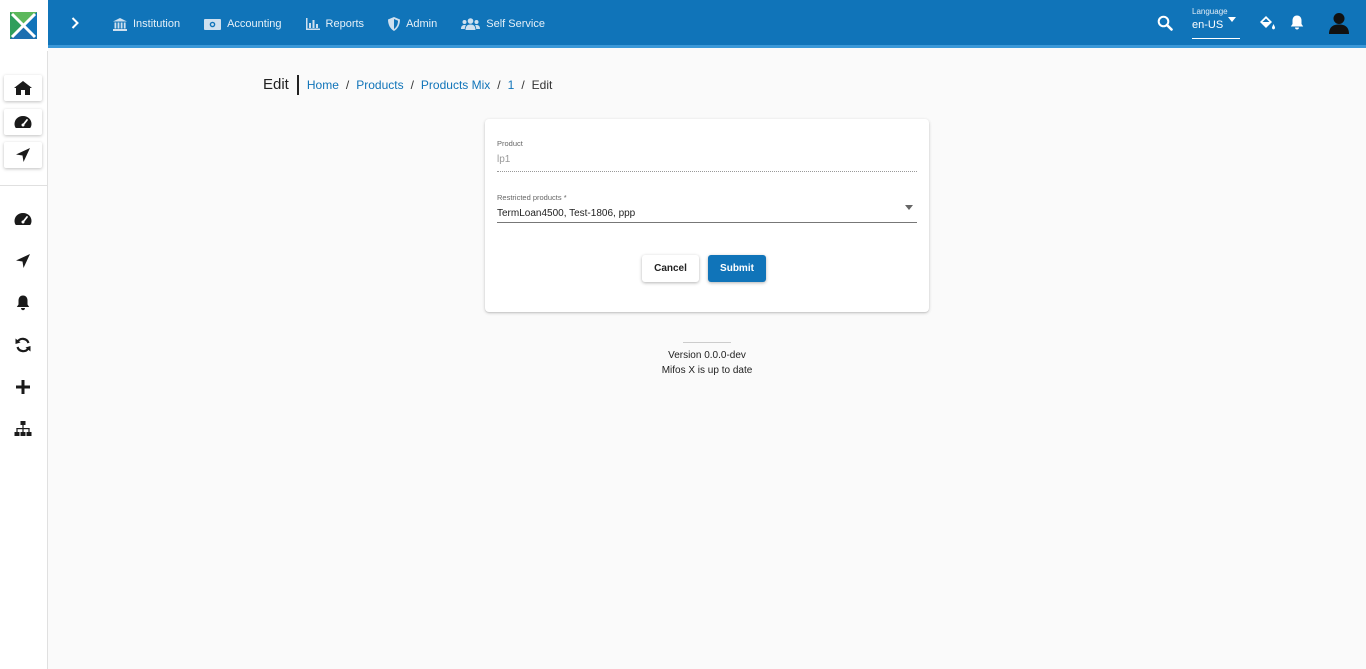 This screenshot has height=669, width=1366. I want to click on sitemap-icon, so click(23, 428).